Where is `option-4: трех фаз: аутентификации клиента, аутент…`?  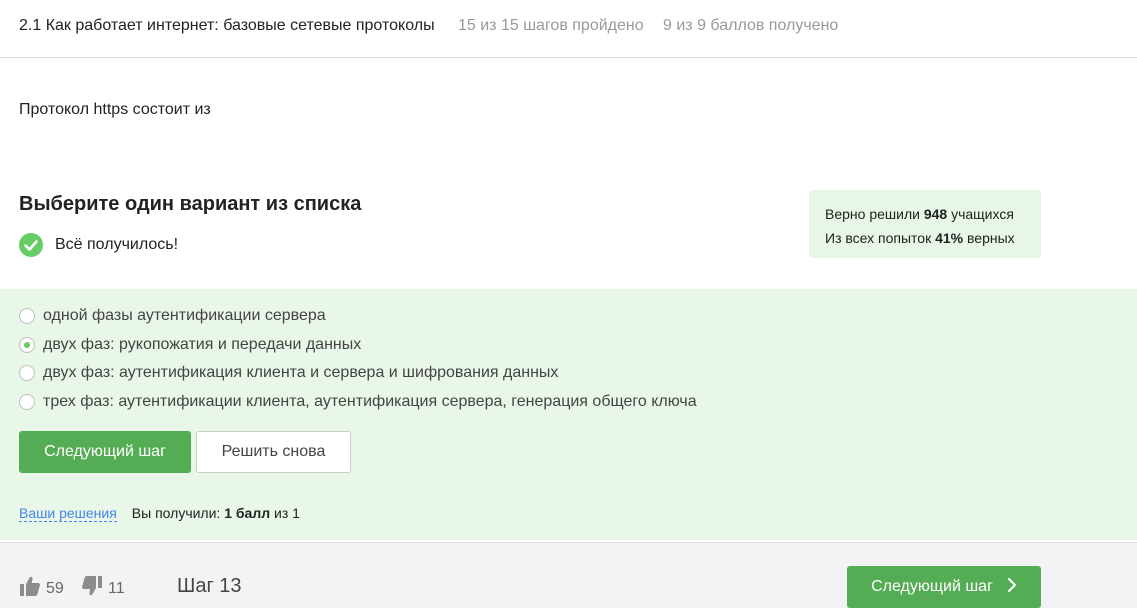
option-4: трех фаз: аутентификации клиента, аутент… is located at coordinates (358, 402).